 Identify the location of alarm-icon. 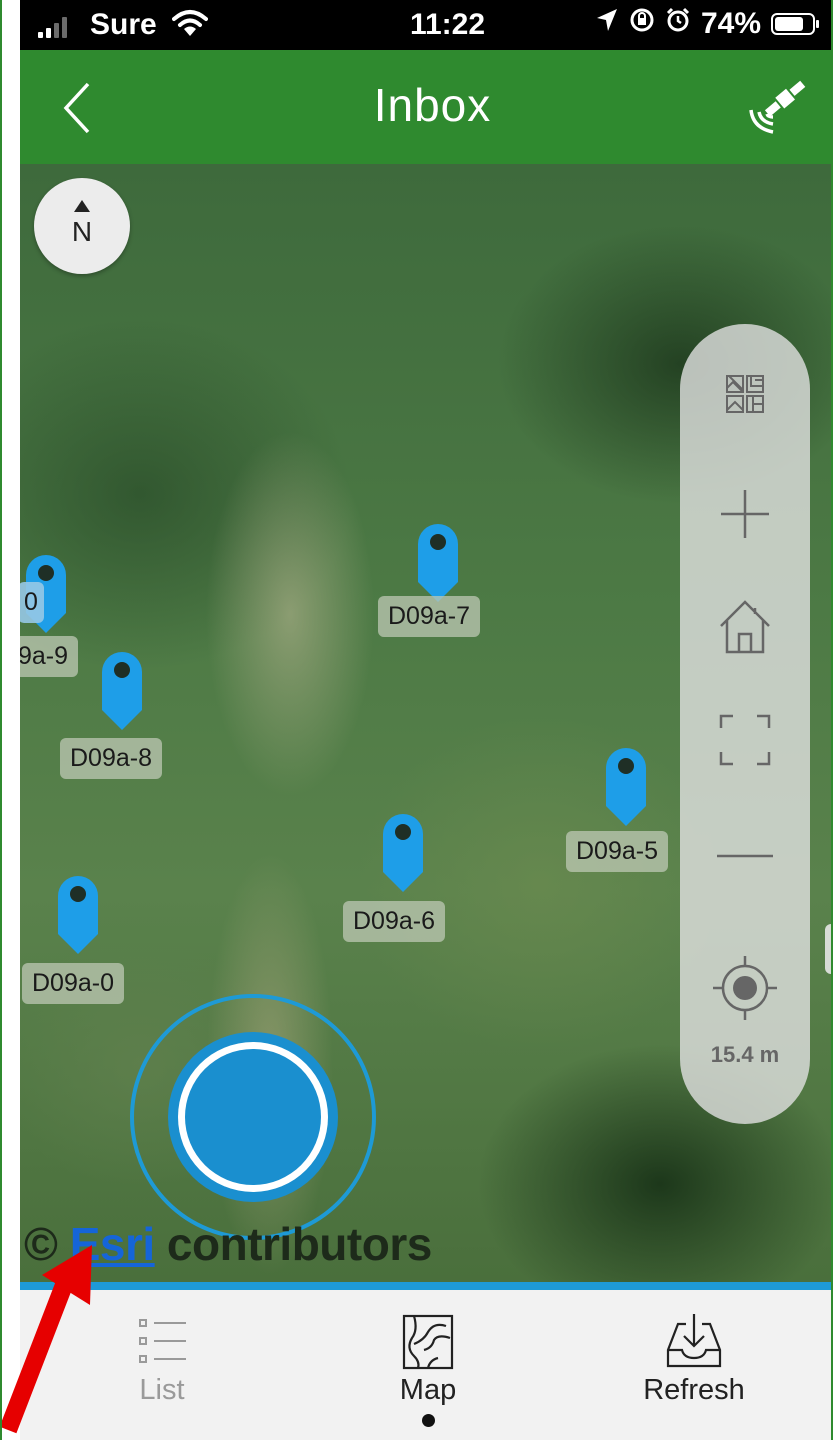
(678, 24).